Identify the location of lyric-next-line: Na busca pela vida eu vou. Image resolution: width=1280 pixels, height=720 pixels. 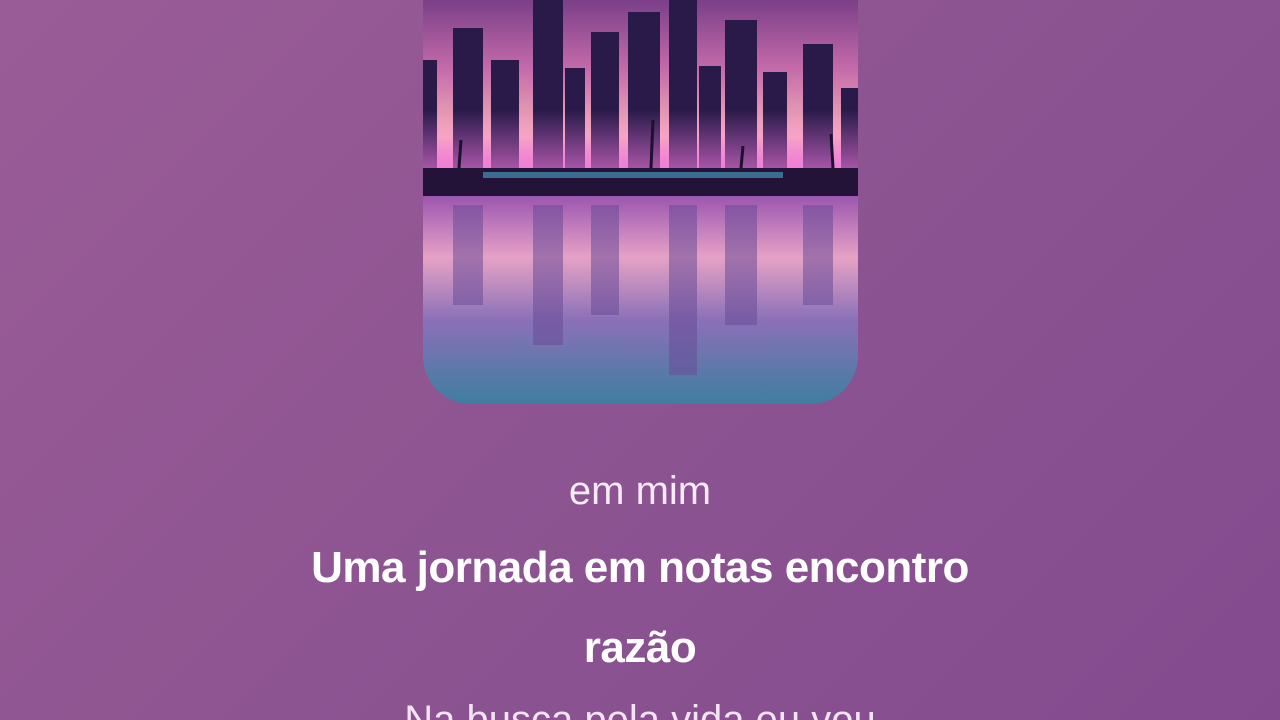
(640, 709).